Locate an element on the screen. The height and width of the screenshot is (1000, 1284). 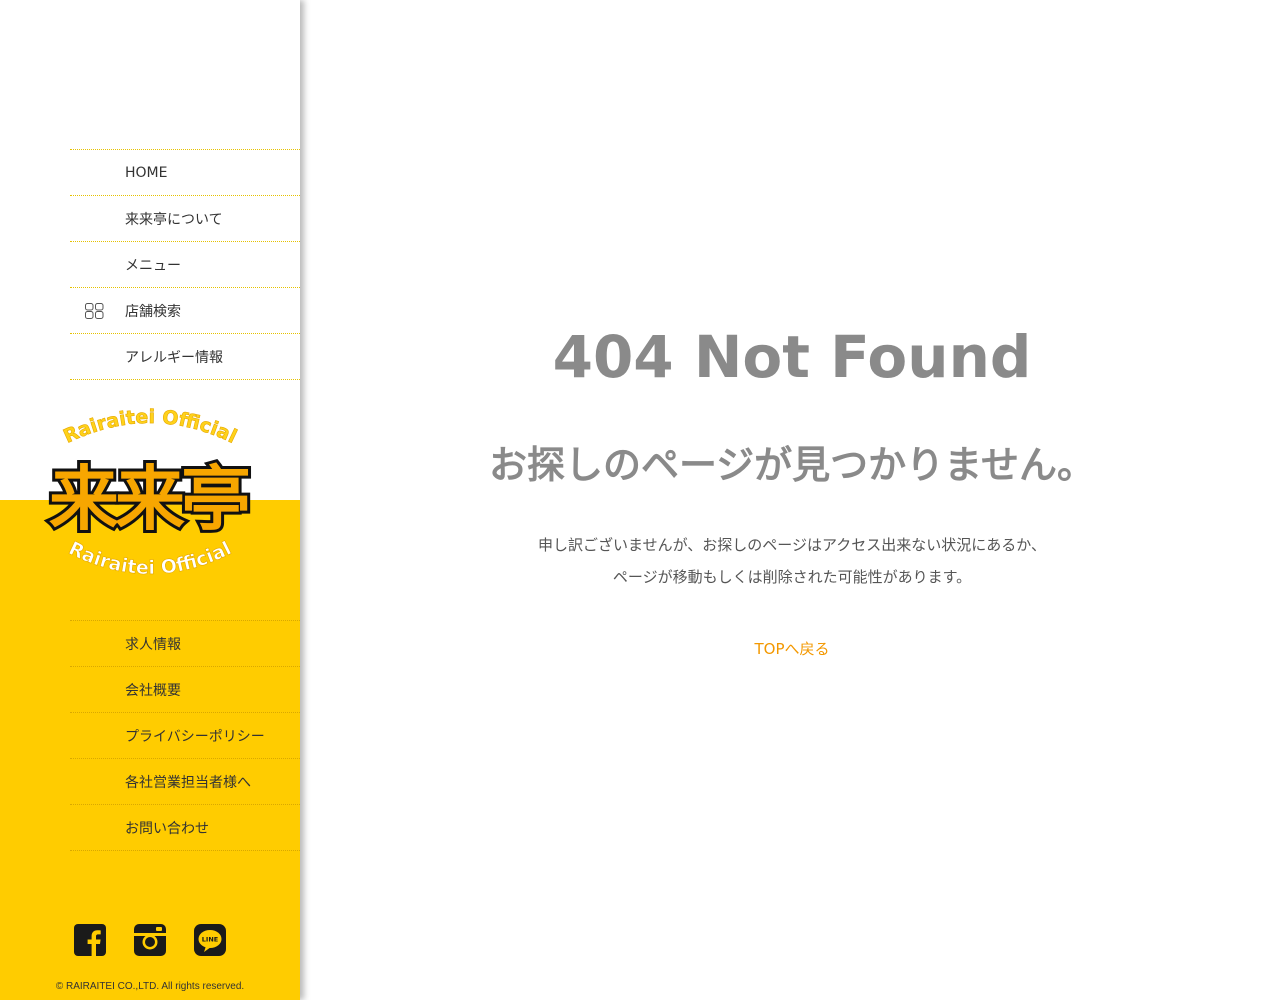
error-title: 404 Not Found is located at coordinates (792, 357).